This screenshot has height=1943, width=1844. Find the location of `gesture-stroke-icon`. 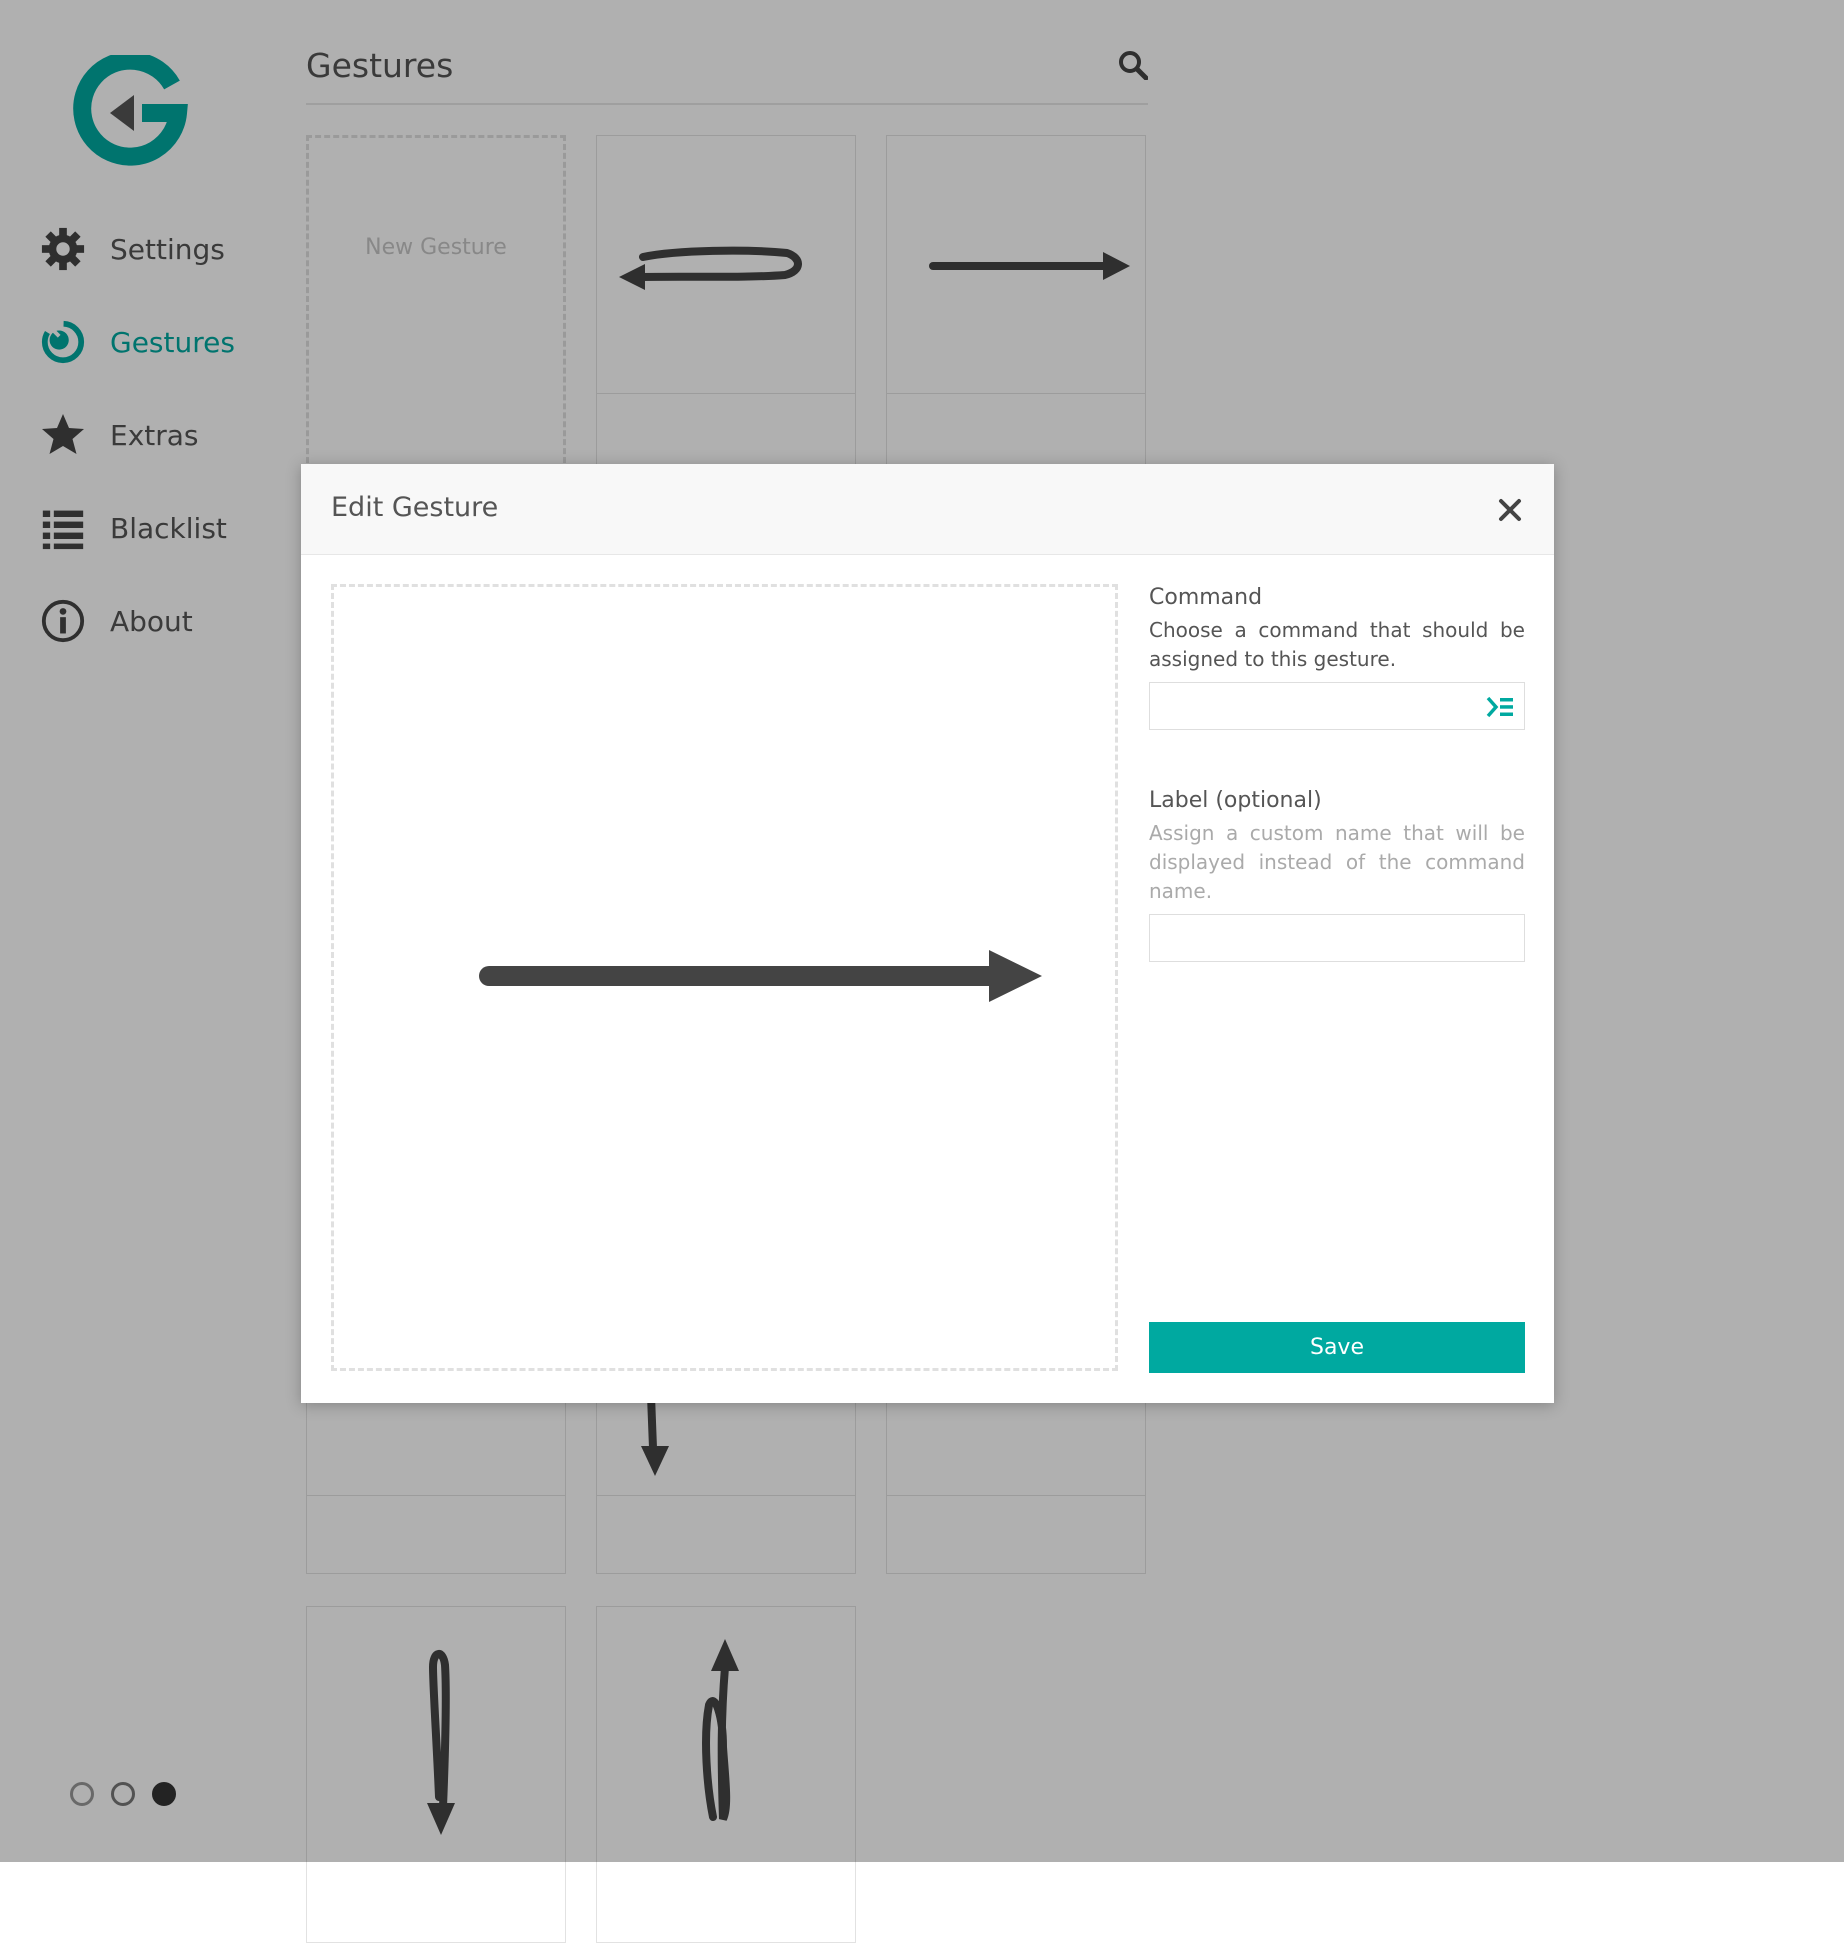

gesture-stroke-icon is located at coordinates (760, 976).